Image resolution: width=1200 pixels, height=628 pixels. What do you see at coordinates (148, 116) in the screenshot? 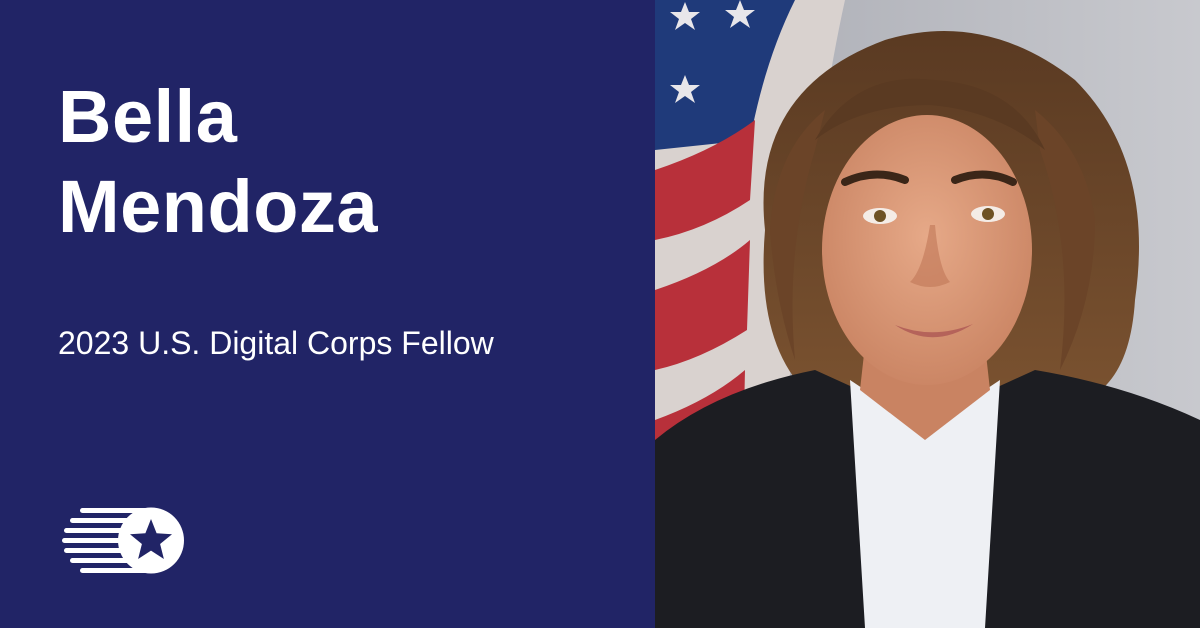
I see `person-first-name: Bella` at bounding box center [148, 116].